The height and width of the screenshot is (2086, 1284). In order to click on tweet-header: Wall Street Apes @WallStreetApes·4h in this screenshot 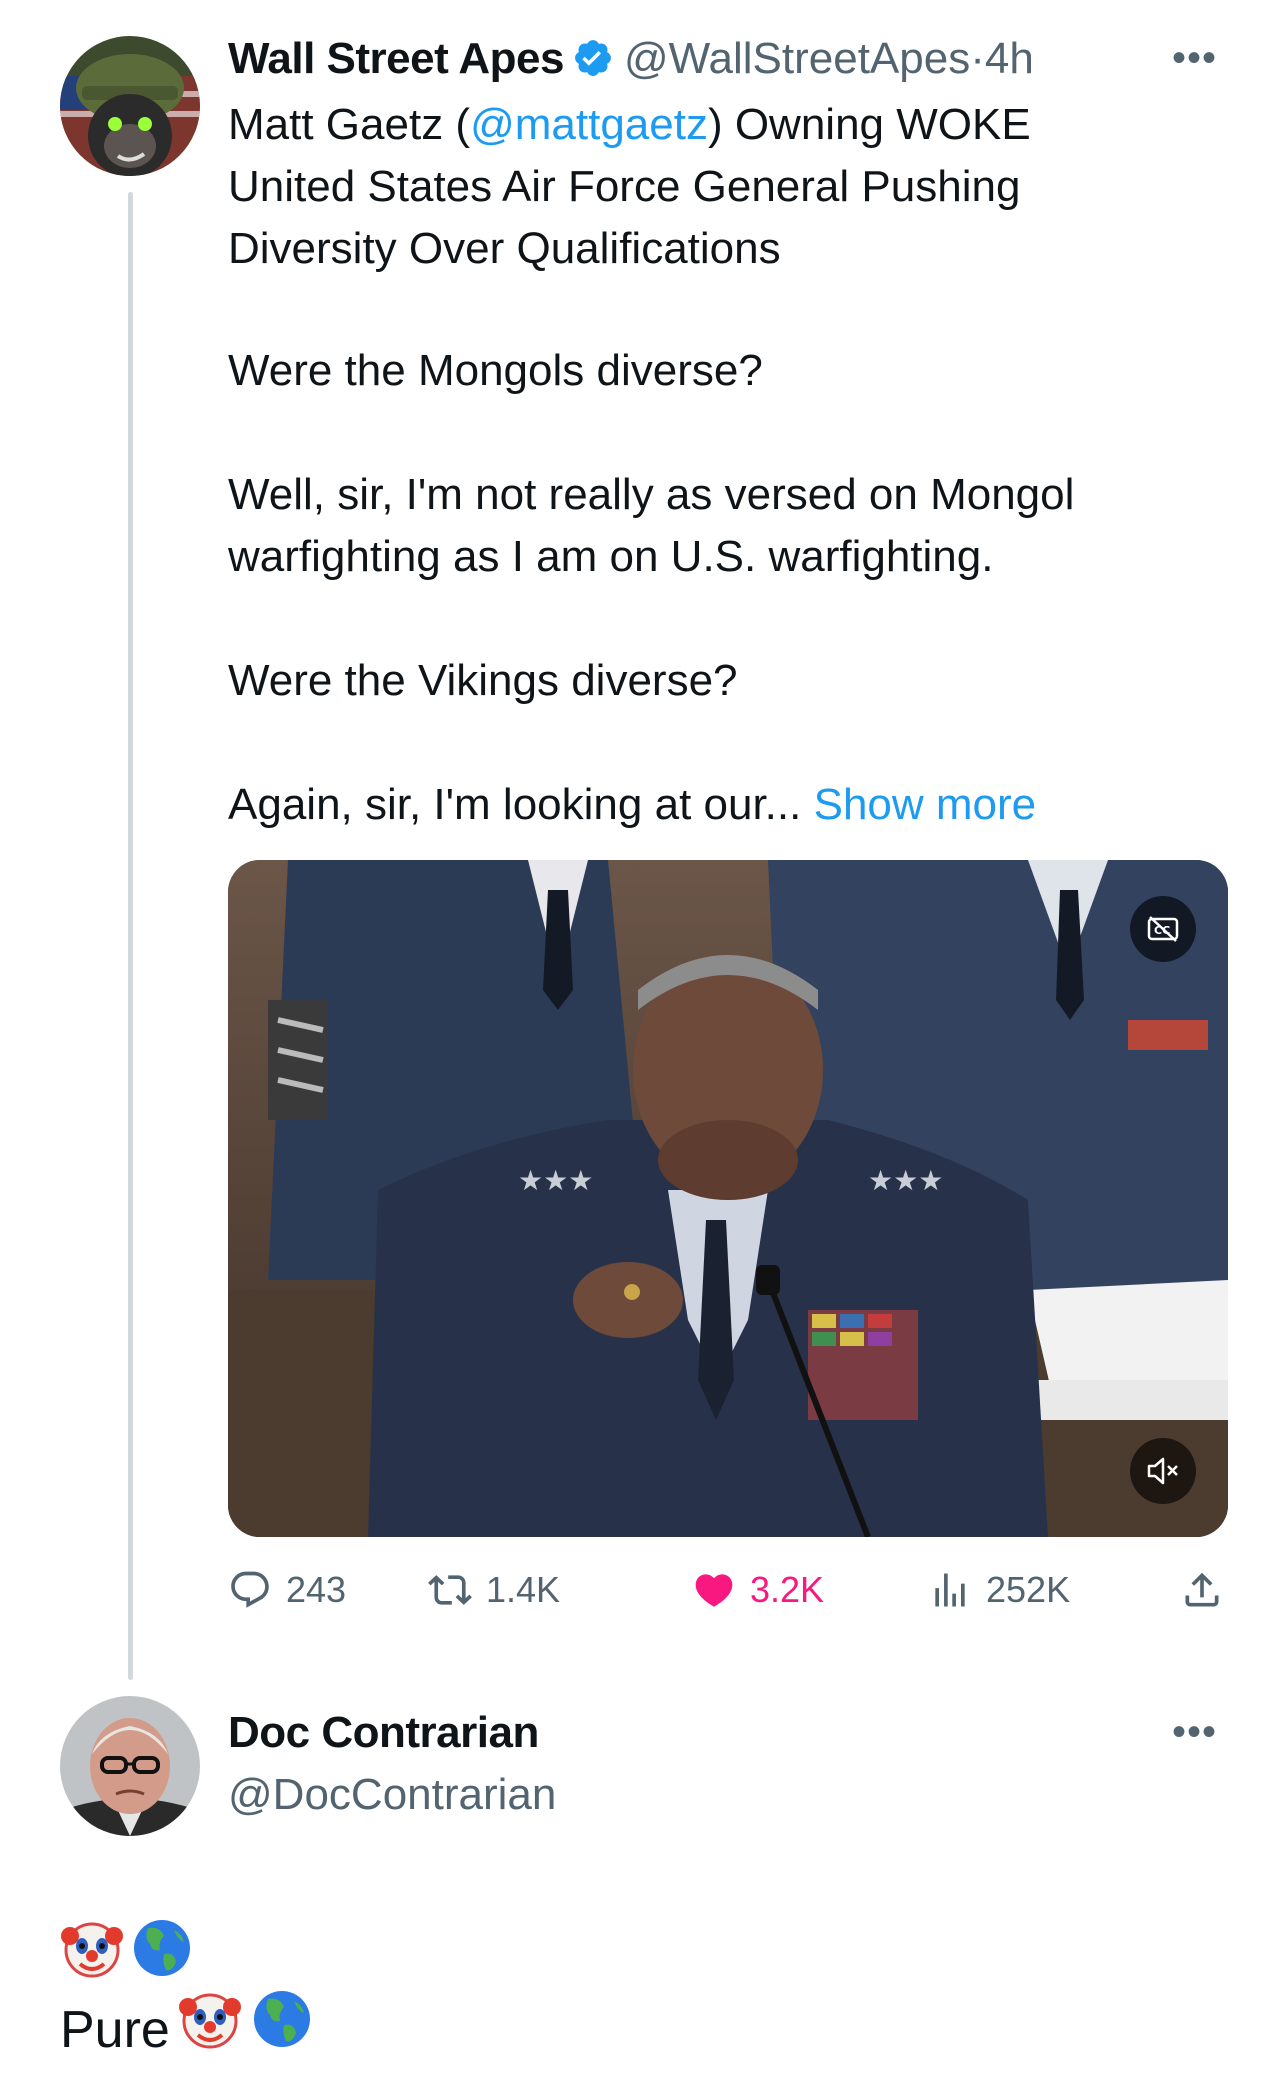, I will do `click(631, 62)`.